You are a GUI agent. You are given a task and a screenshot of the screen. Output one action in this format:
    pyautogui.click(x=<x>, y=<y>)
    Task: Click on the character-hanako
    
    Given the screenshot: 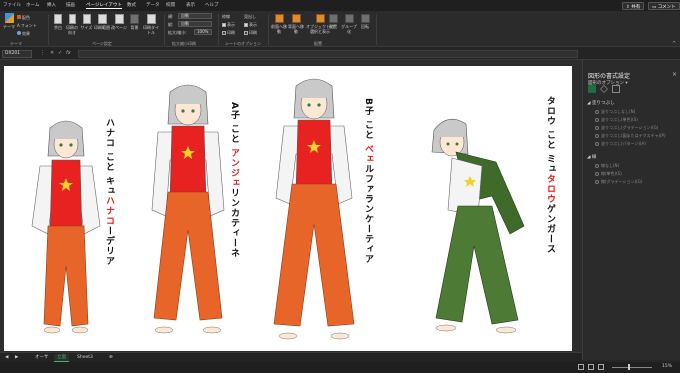 What is the action you would take?
    pyautogui.click(x=66, y=229)
    